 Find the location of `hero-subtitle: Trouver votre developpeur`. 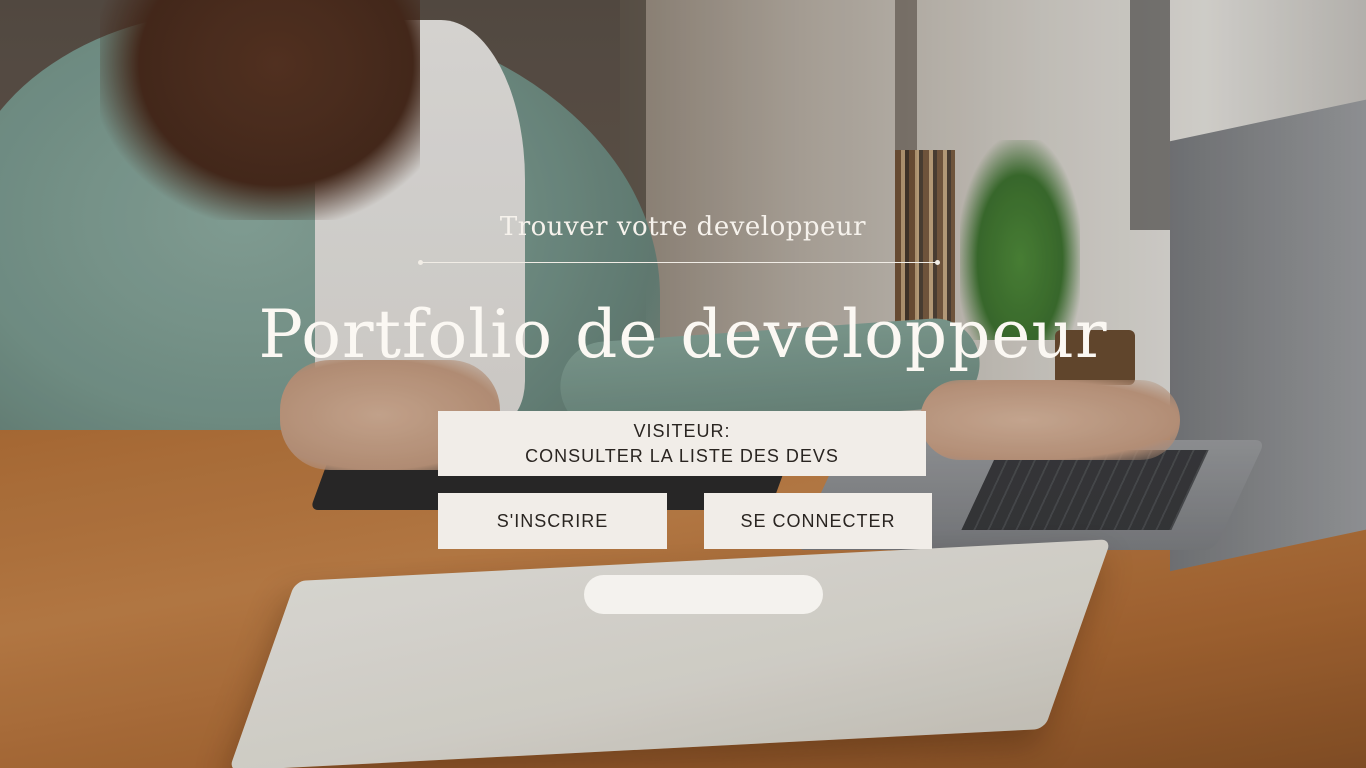

hero-subtitle: Trouver votre developpeur is located at coordinates (683, 227).